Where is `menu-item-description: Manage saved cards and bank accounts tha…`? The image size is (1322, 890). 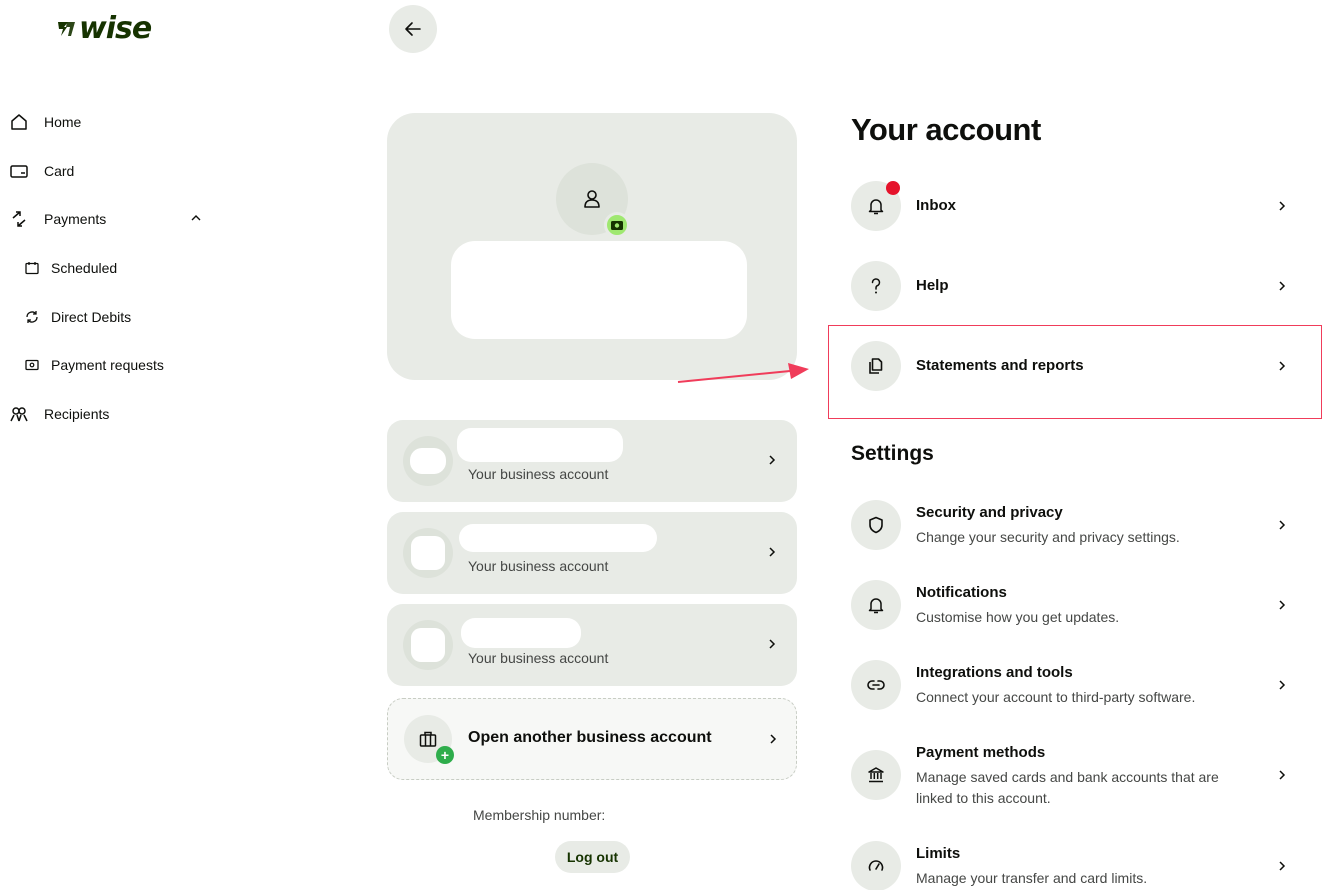
menu-item-description: Manage saved cards and bank accounts tha… is located at coordinates (1067, 787).